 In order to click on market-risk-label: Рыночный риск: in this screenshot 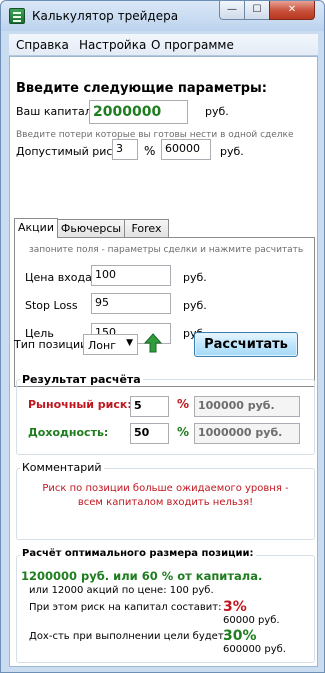, I will do `click(80, 404)`.